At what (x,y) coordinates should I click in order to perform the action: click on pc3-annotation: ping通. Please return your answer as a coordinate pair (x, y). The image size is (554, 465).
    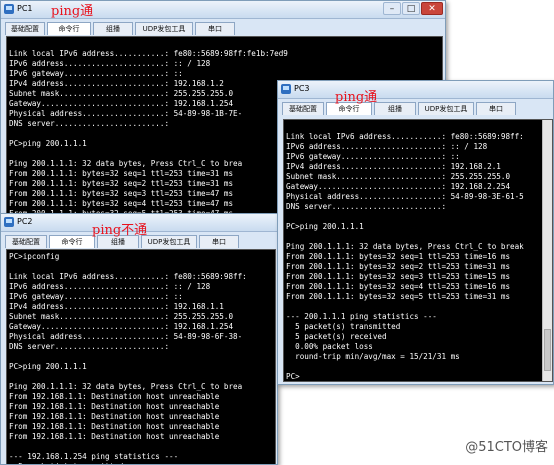
    Looking at the image, I should click on (356, 97).